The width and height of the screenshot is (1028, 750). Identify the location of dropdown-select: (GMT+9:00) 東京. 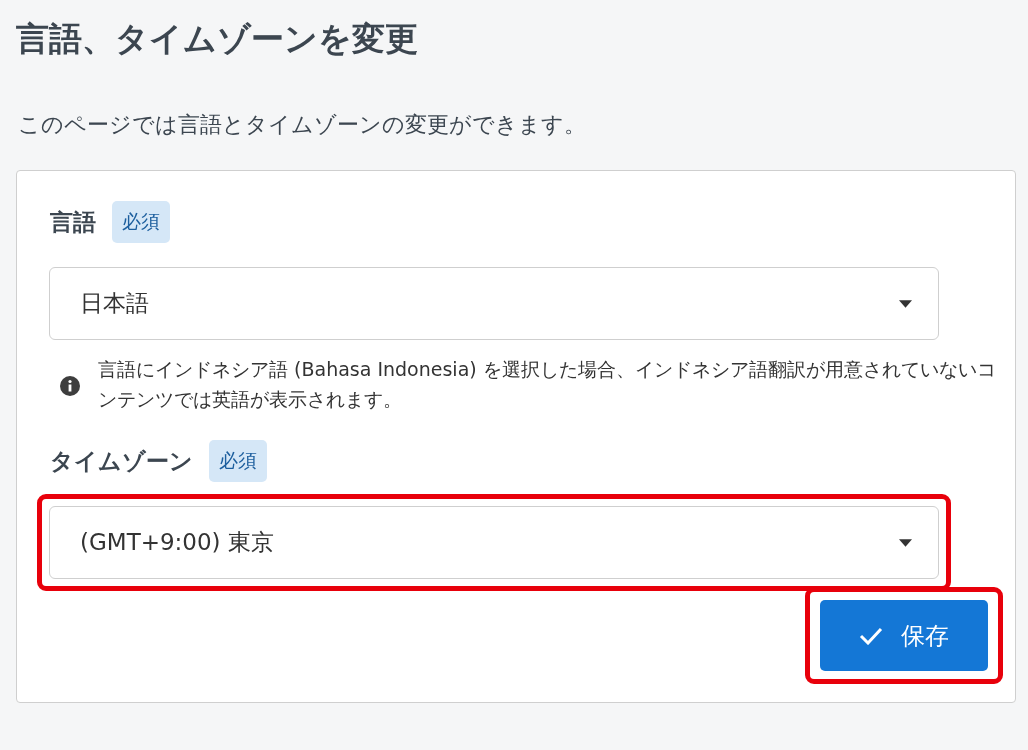
(494, 542).